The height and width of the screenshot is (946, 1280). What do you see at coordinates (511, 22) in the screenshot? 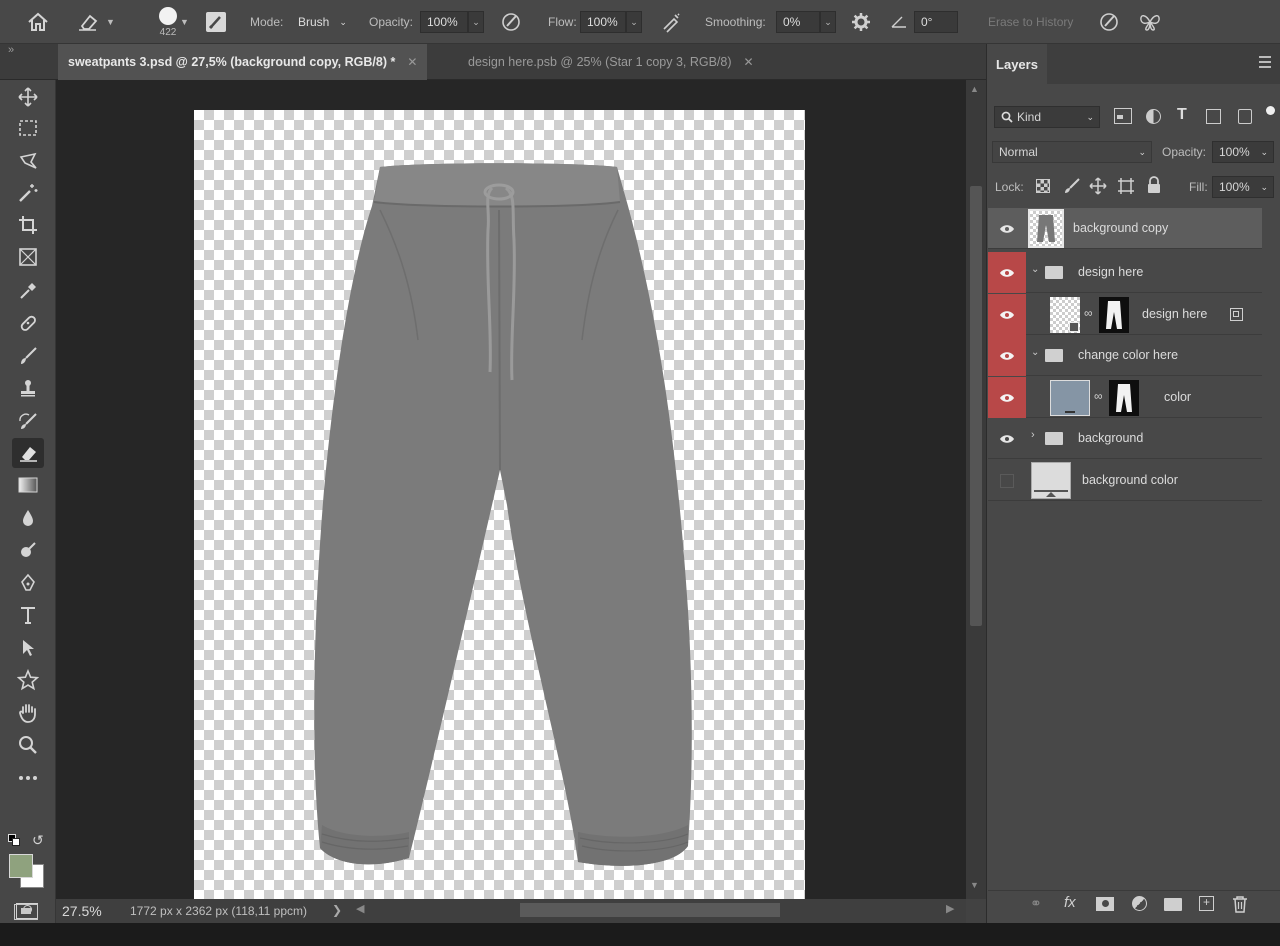
I see `pressure-opacity-icon` at bounding box center [511, 22].